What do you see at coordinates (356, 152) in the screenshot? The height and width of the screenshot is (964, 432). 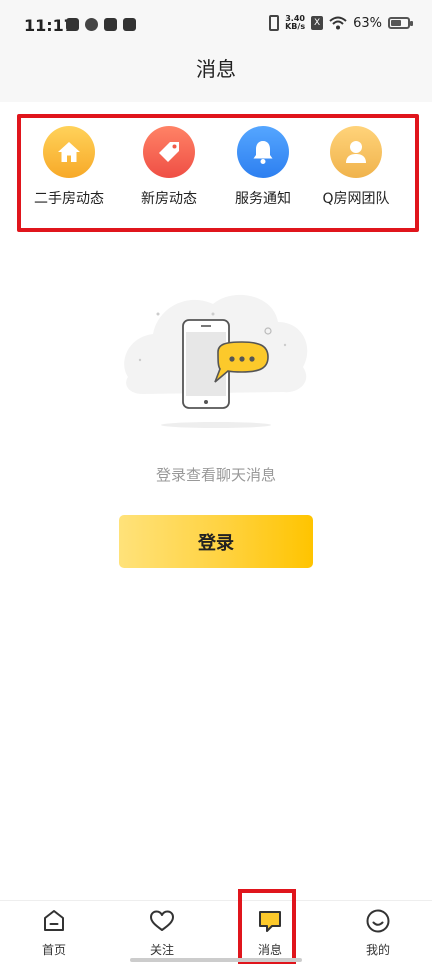 I see `person-icon` at bounding box center [356, 152].